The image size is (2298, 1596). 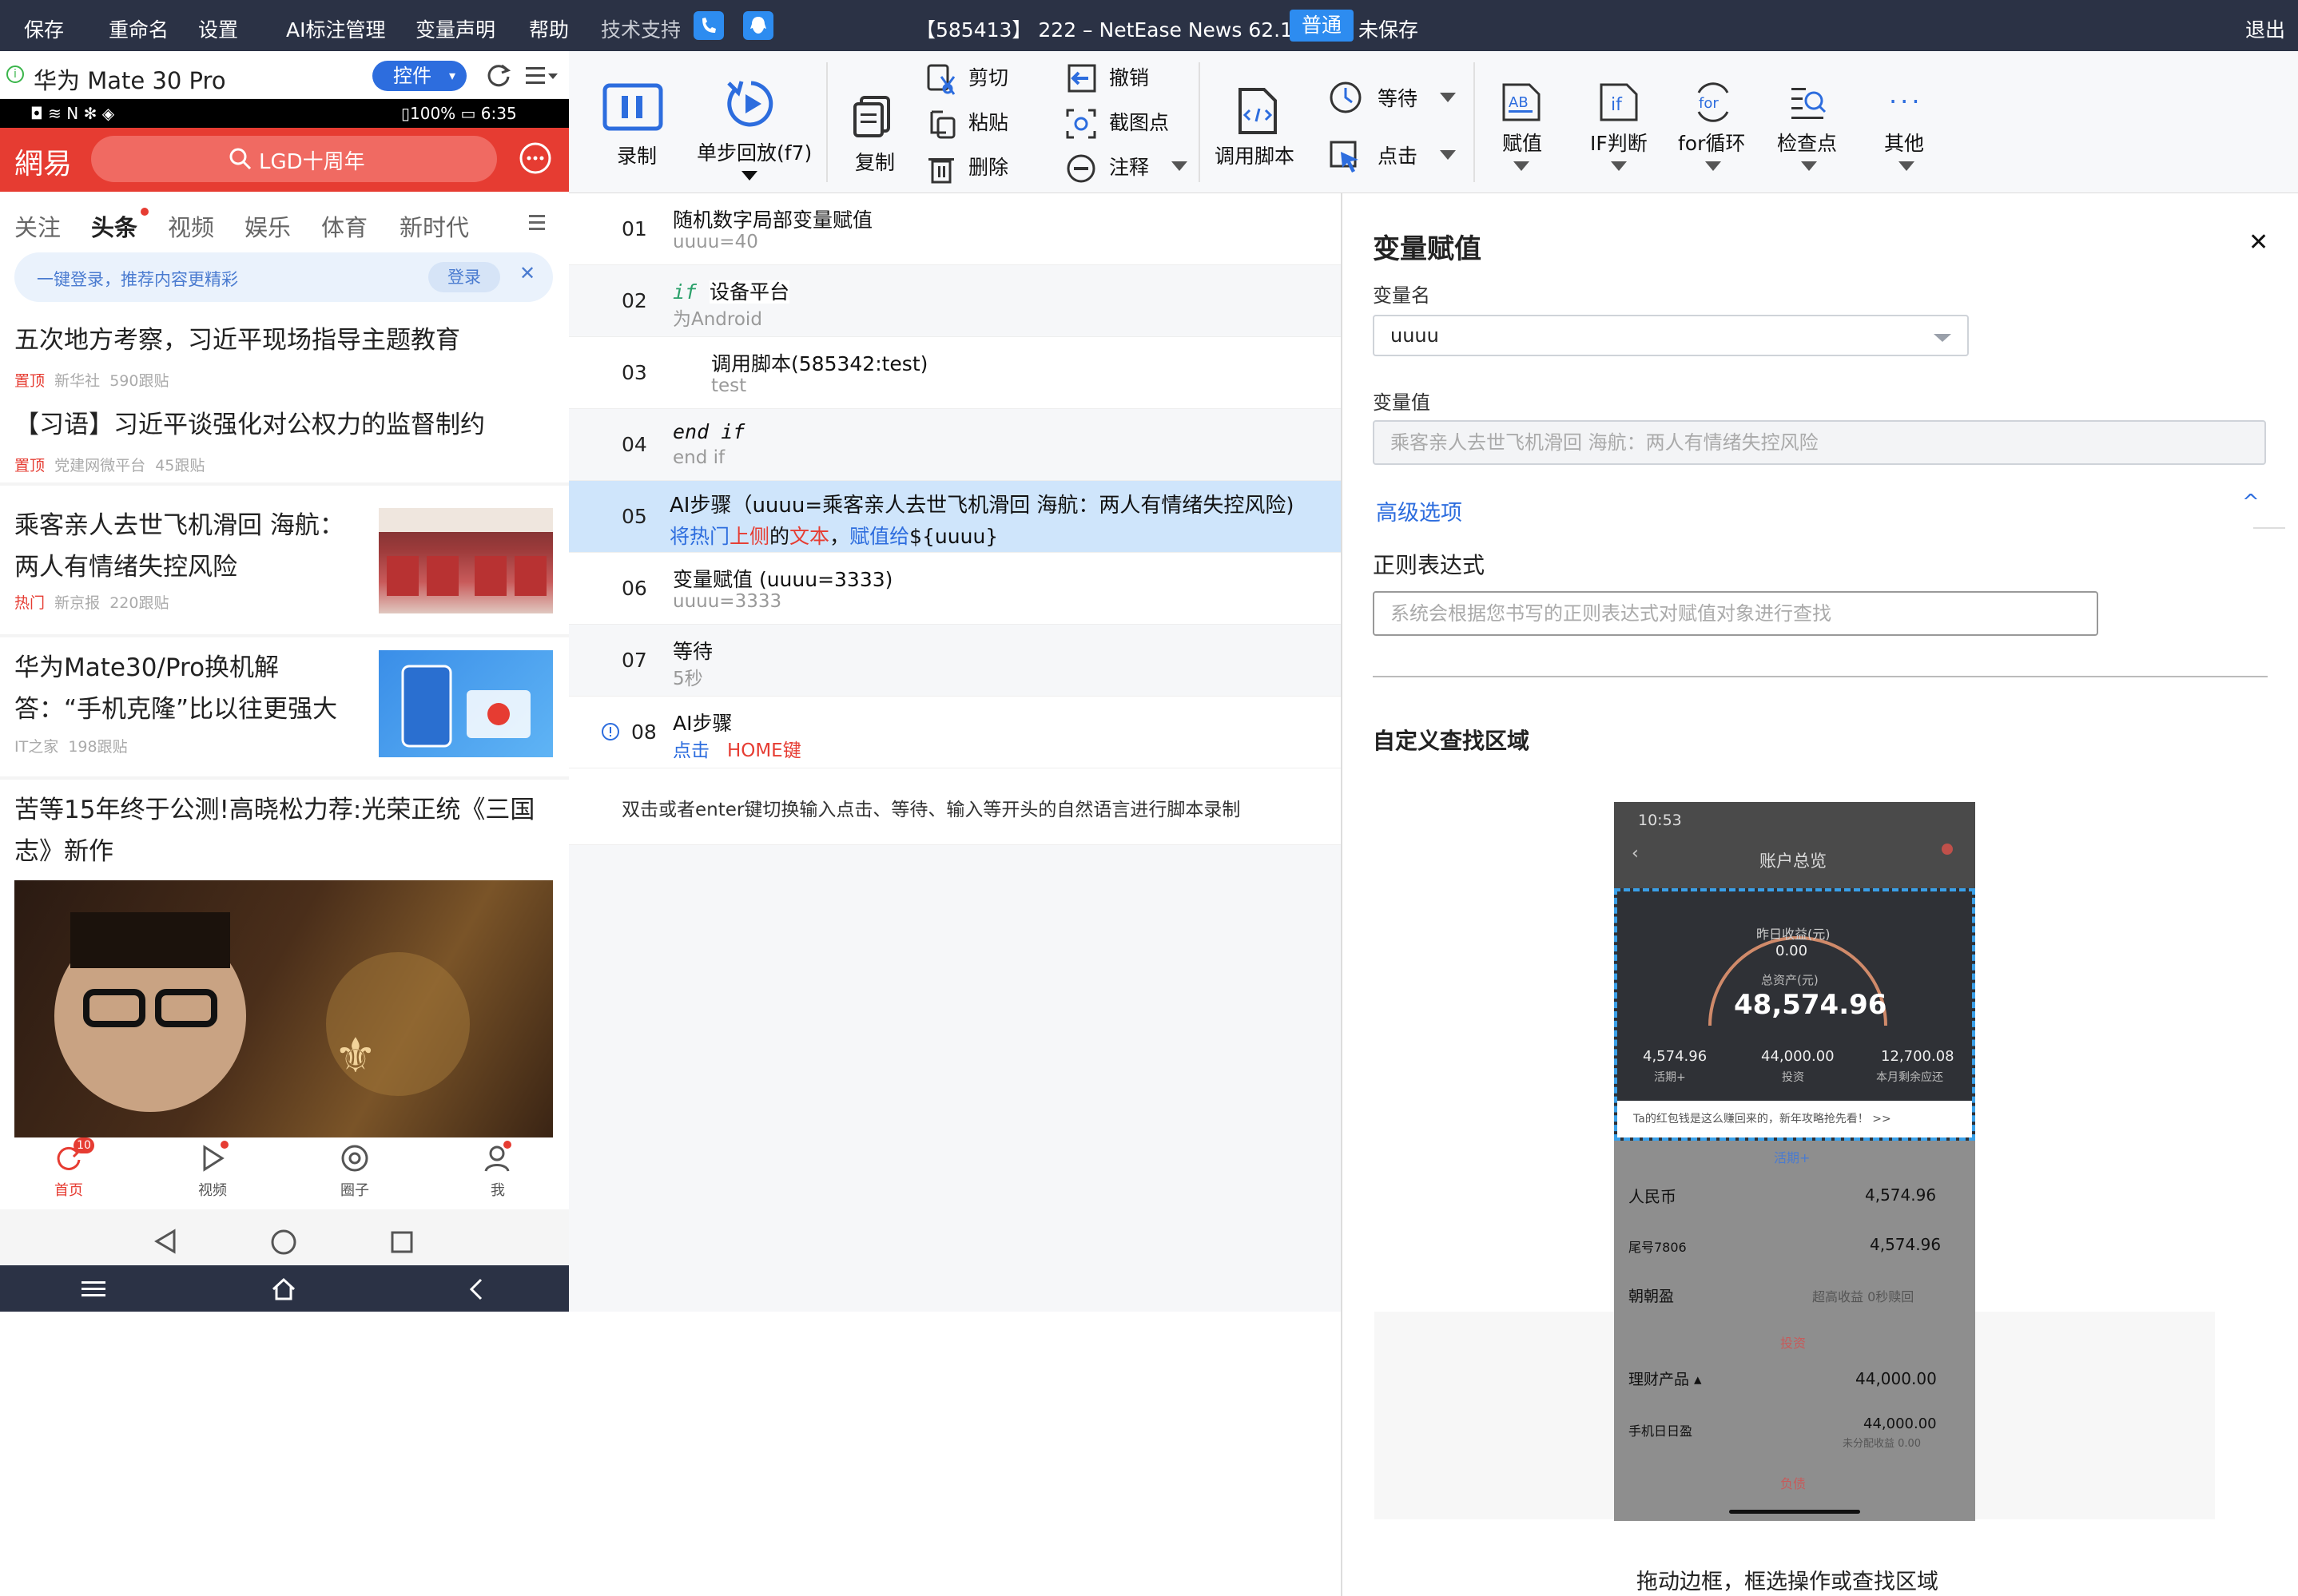 I want to click on menu-var-declare: 变量声明, so click(x=455, y=28).